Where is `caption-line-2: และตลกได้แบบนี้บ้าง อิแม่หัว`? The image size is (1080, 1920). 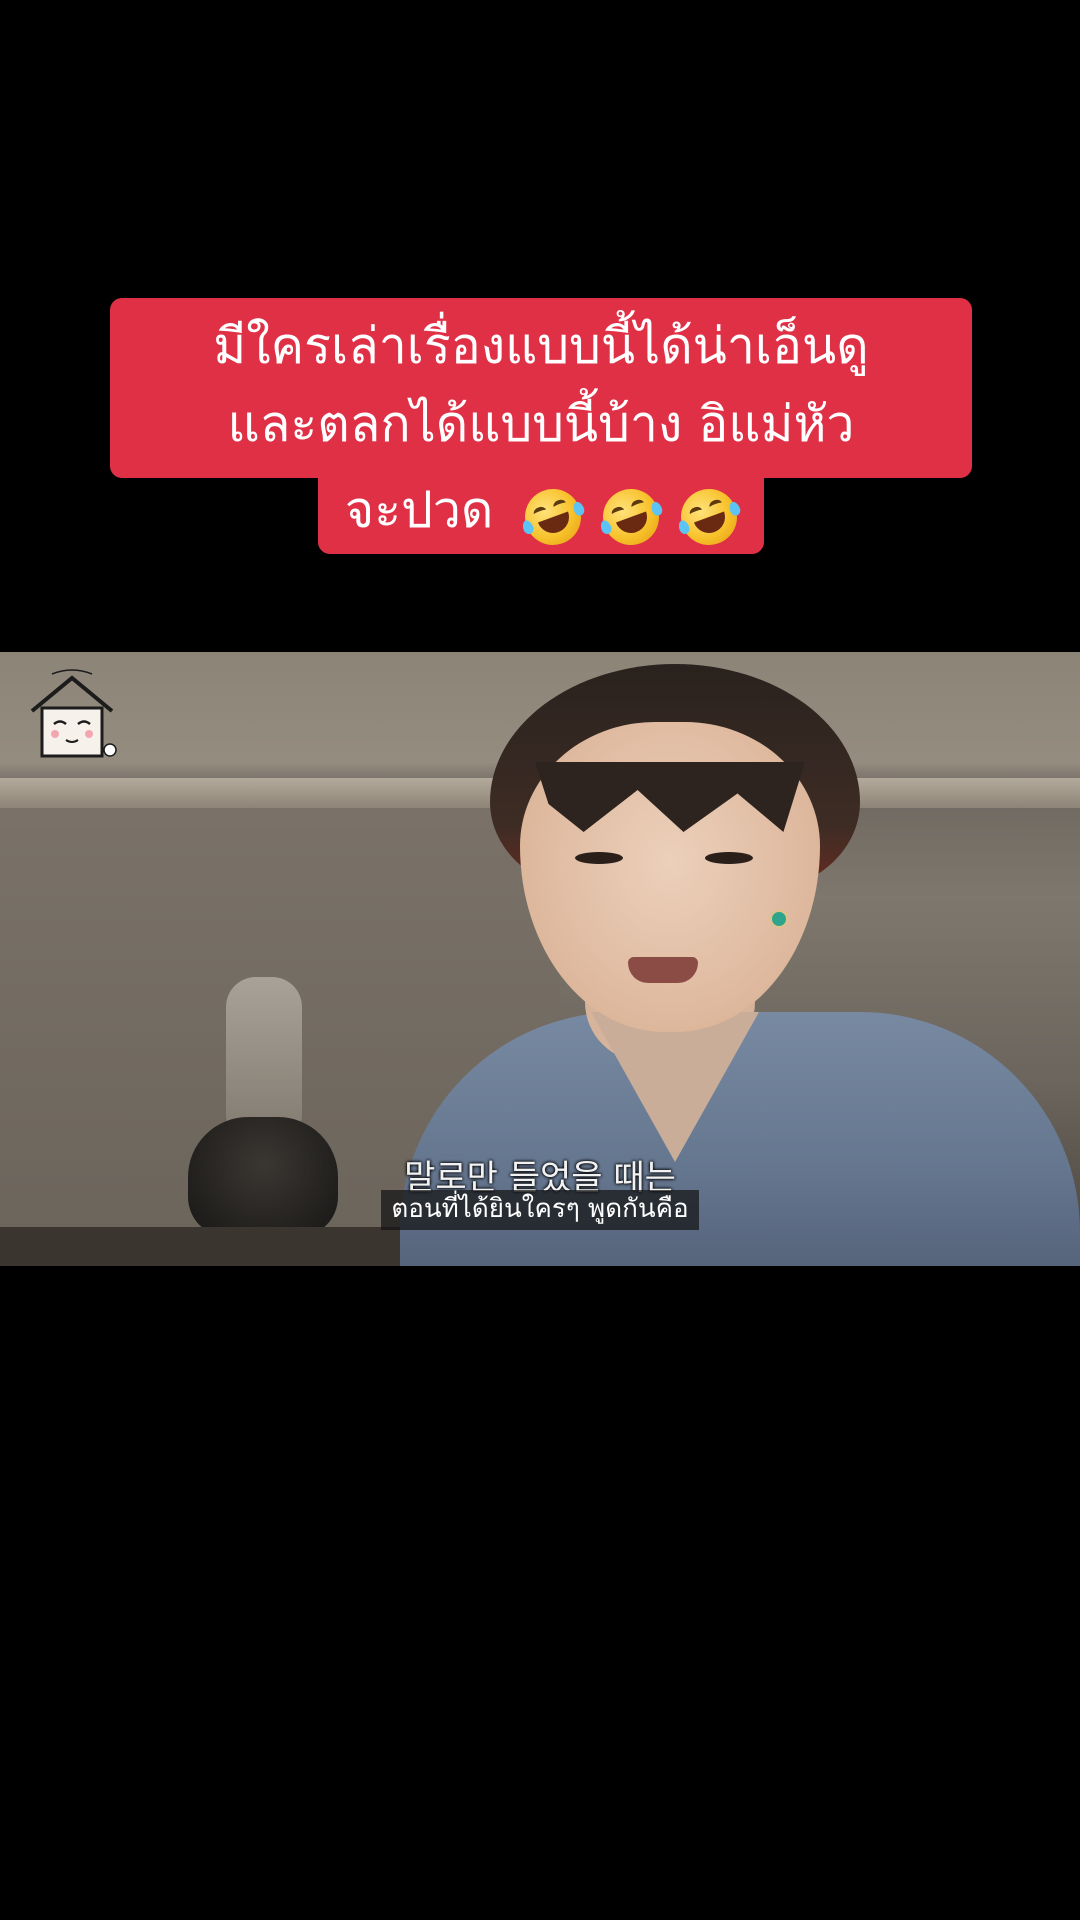 caption-line-2: และตลกได้แบบนี้บ้าง อิแม่หัว is located at coordinates (541, 424).